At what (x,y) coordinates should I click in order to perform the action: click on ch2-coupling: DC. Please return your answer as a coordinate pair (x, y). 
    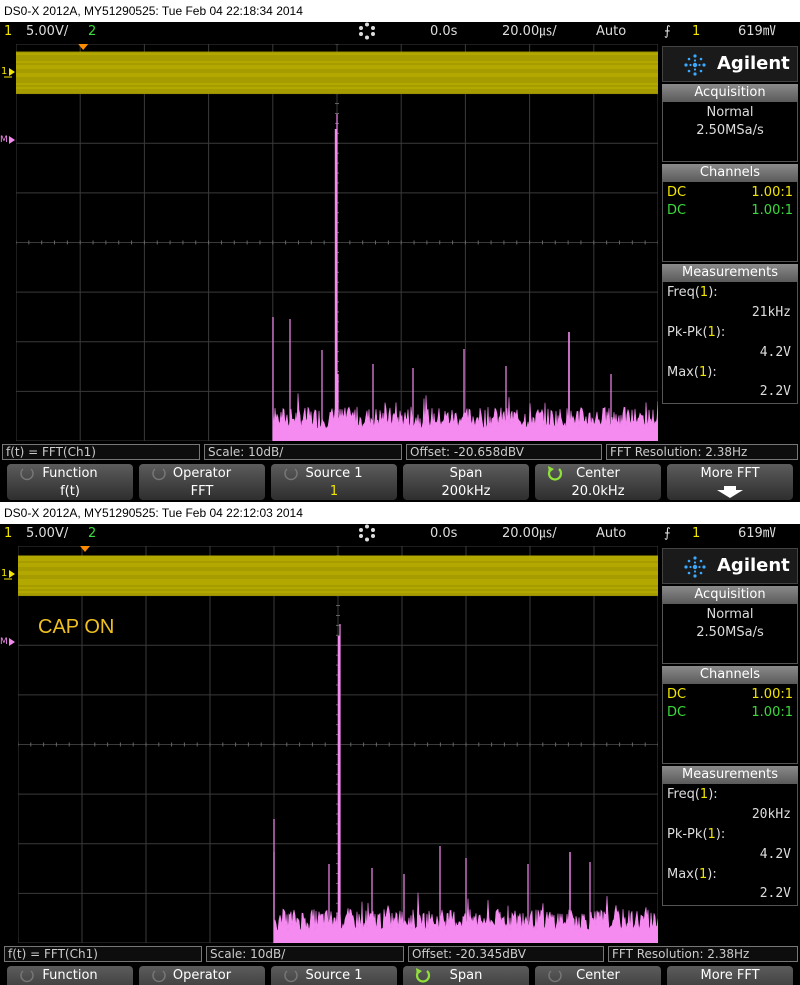
    Looking at the image, I should click on (677, 210).